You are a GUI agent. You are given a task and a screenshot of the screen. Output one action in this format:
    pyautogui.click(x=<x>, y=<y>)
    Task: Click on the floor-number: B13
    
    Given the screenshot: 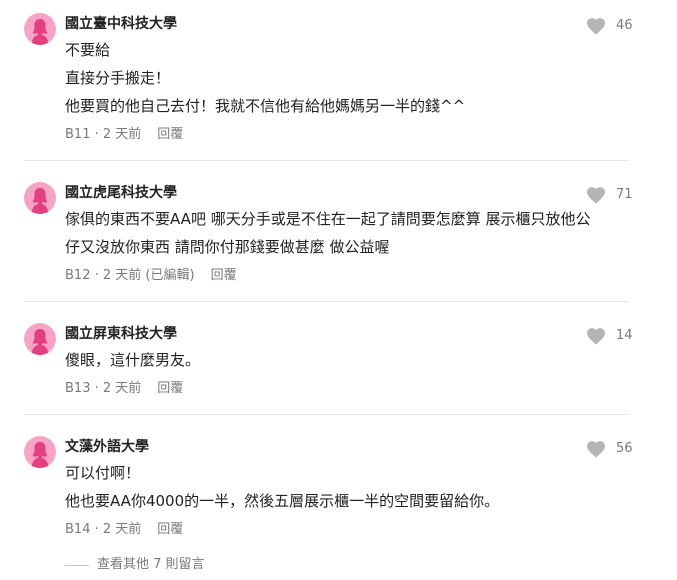 What is the action you would take?
    pyautogui.click(x=78, y=388)
    